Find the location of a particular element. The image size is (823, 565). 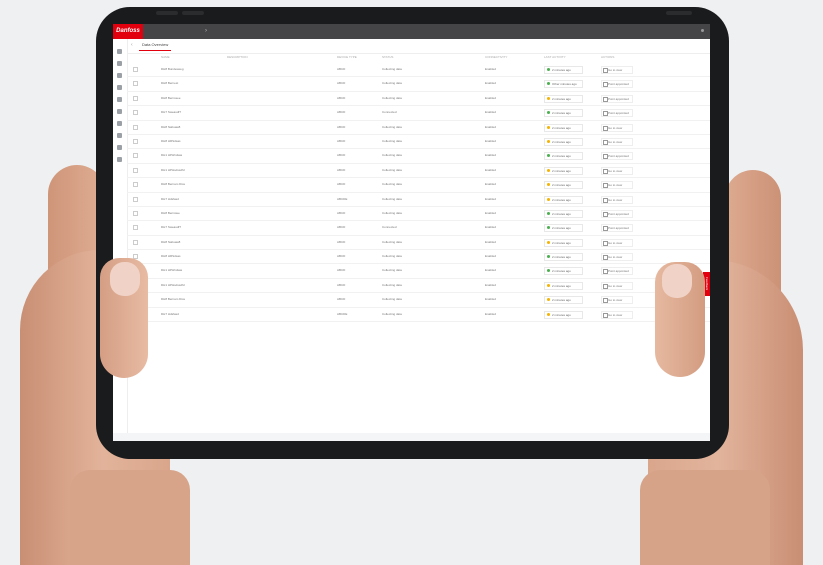

column-header-device-type: DEVICE TYPE is located at coordinates (347, 57).